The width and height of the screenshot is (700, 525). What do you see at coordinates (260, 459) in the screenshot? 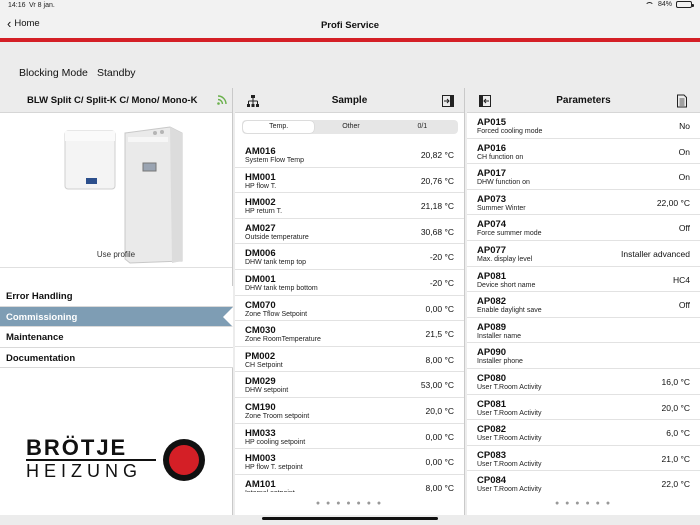
I see `item-code: HM003` at bounding box center [260, 459].